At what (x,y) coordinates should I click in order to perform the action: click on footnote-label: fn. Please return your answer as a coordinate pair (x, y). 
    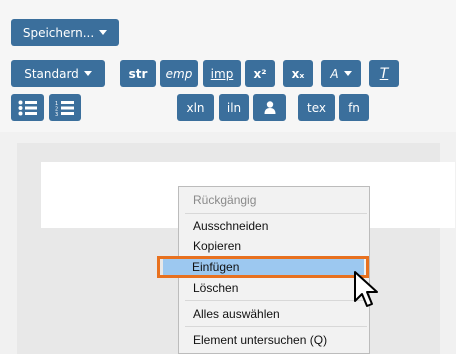
    Looking at the image, I should click on (354, 107).